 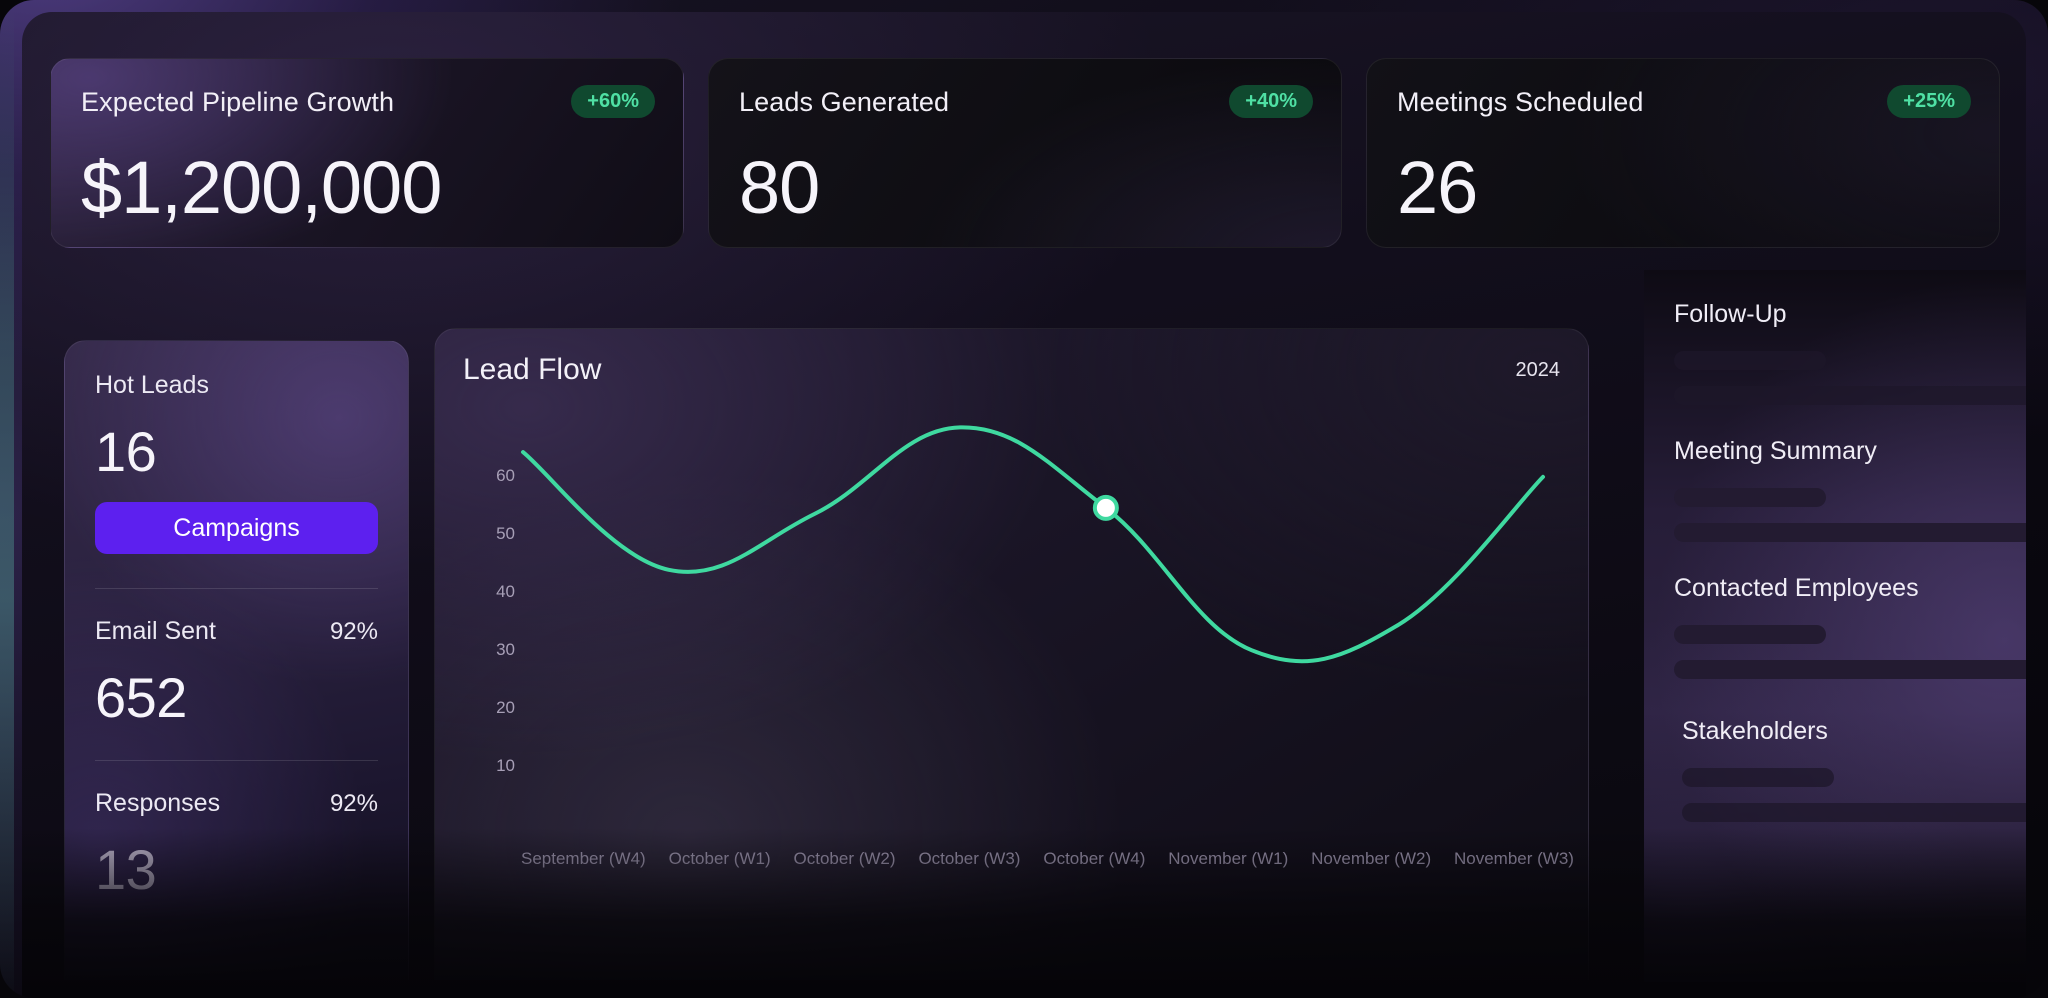 What do you see at coordinates (141, 697) in the screenshot?
I see `email-sent-value: 652` at bounding box center [141, 697].